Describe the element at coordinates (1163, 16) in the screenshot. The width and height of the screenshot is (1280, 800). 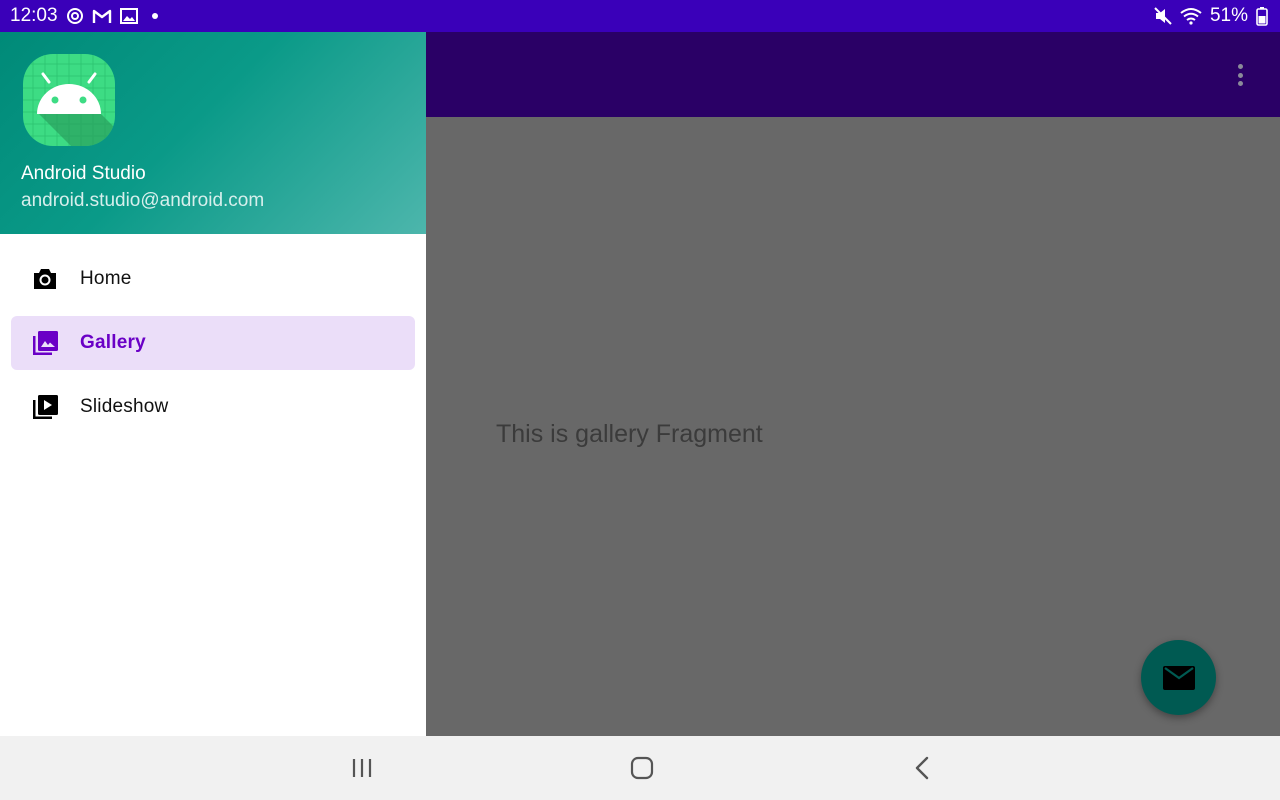
I see `mute-icon` at that location.